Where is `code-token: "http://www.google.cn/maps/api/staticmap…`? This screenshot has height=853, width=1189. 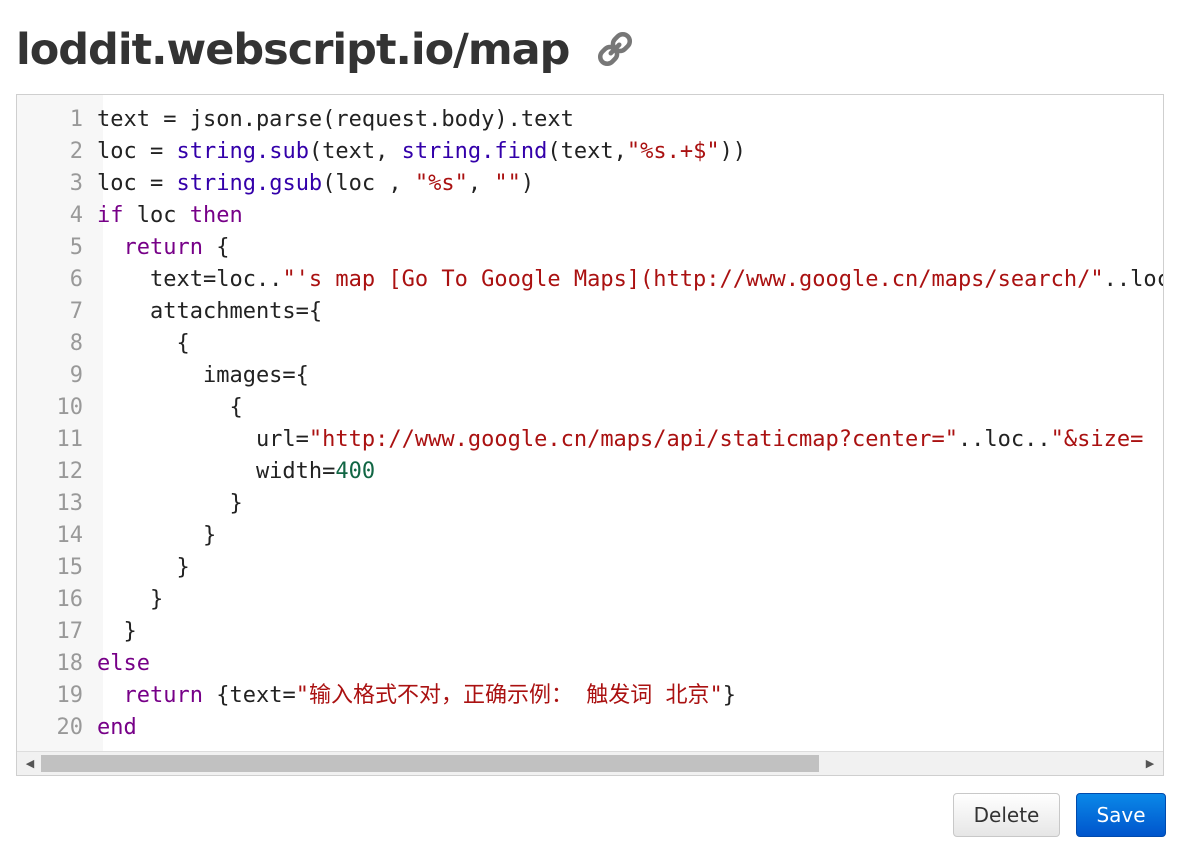 code-token: "http://www.google.cn/maps/api/staticmap… is located at coordinates (633, 439).